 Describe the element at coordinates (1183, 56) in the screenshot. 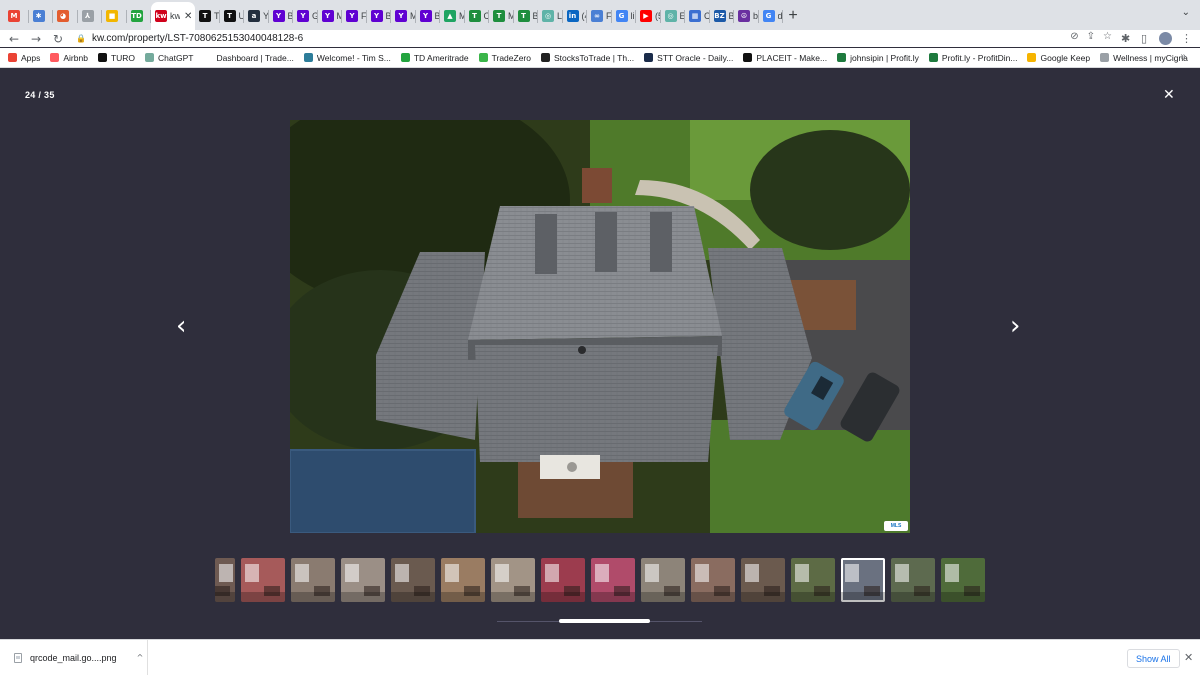

I see `bookmarks-overflow-icon: »` at that location.